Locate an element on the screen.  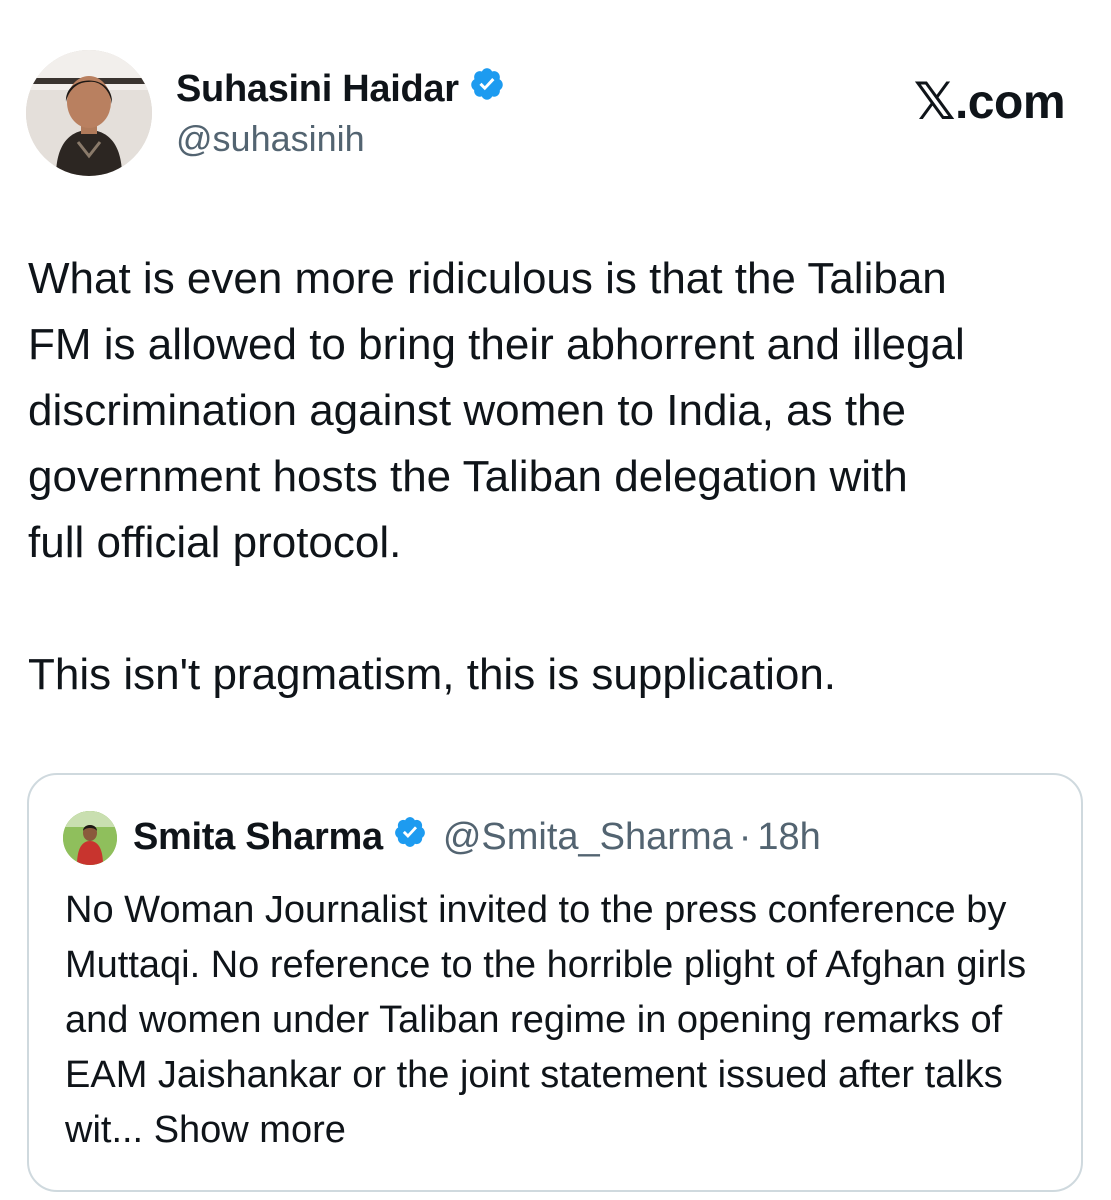
quoted-tweet-header: Smita Sharma @Smita_Sharma · 18h is located at coordinates (477, 837).